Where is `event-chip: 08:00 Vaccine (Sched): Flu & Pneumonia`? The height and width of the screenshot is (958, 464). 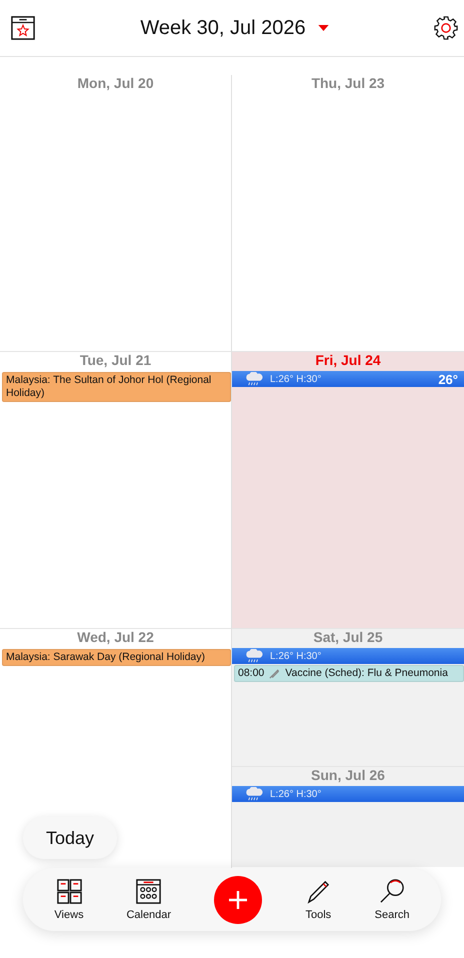 event-chip: 08:00 Vaccine (Sched): Flu & Pneumonia is located at coordinates (349, 673).